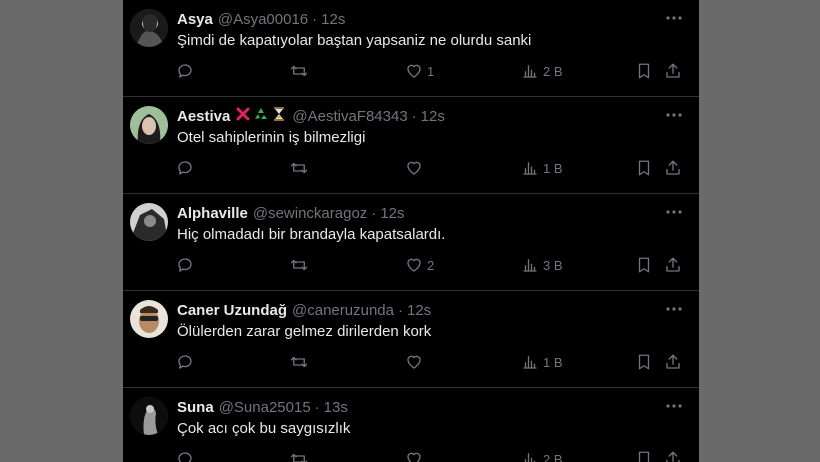  What do you see at coordinates (311, 234) in the screenshot?
I see `tweet-text: Hiç olmadadı bir brandayla kapatsalardı.` at bounding box center [311, 234].